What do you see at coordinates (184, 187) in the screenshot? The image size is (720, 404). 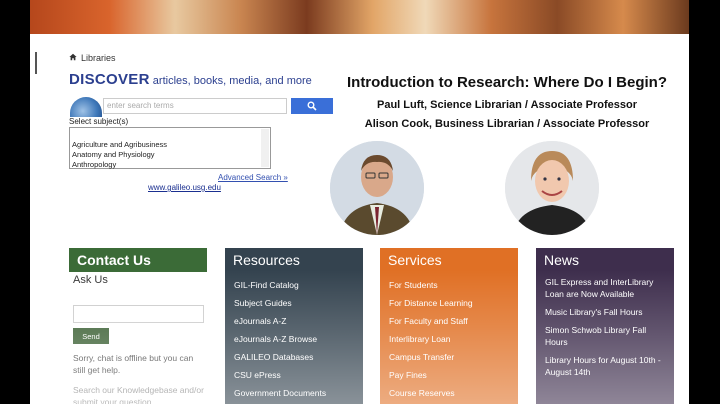 I see `galileo-link: www.galileo.usg.edu` at bounding box center [184, 187].